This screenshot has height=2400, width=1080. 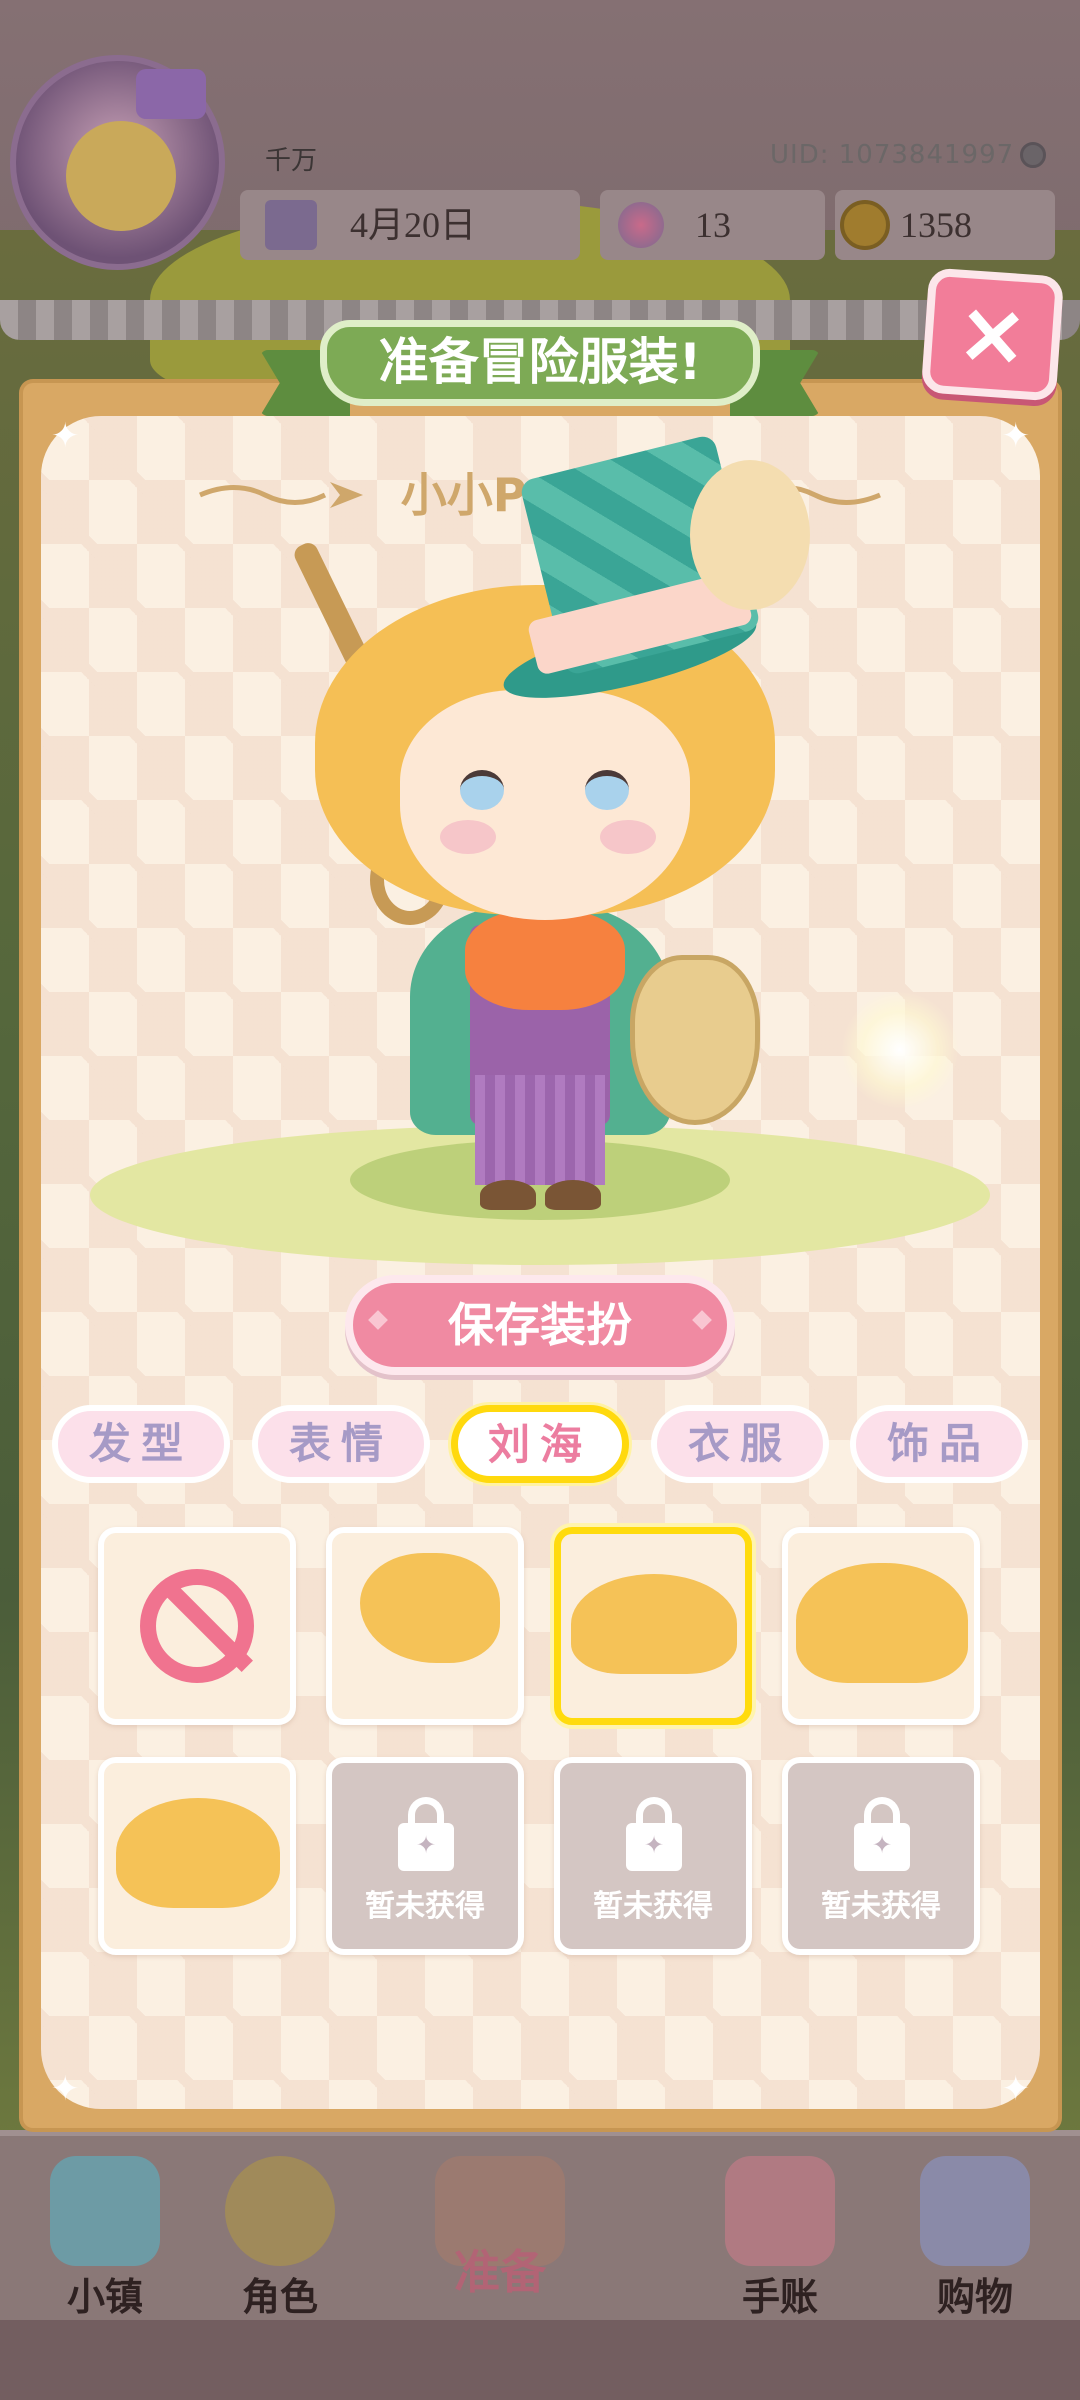 I want to click on nav-journal-label: 手账, so click(x=779, y=2297).